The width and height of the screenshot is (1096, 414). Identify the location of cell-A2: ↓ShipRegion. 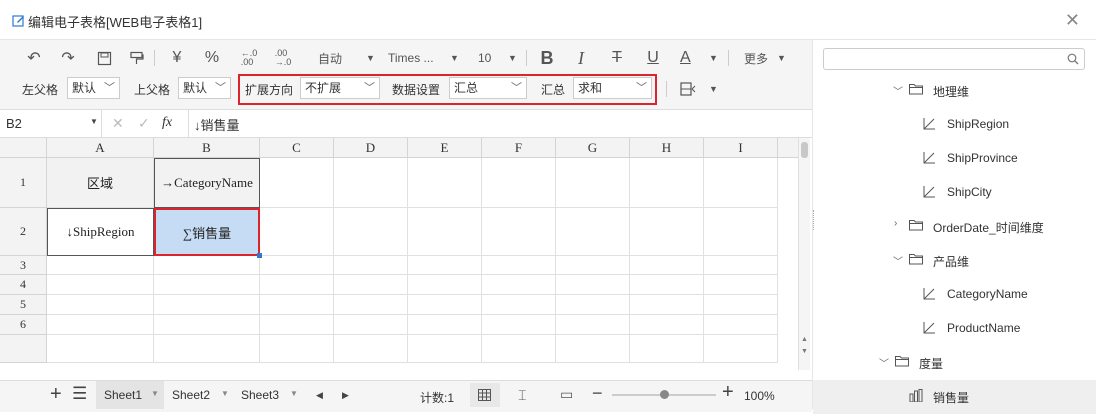
(100, 232).